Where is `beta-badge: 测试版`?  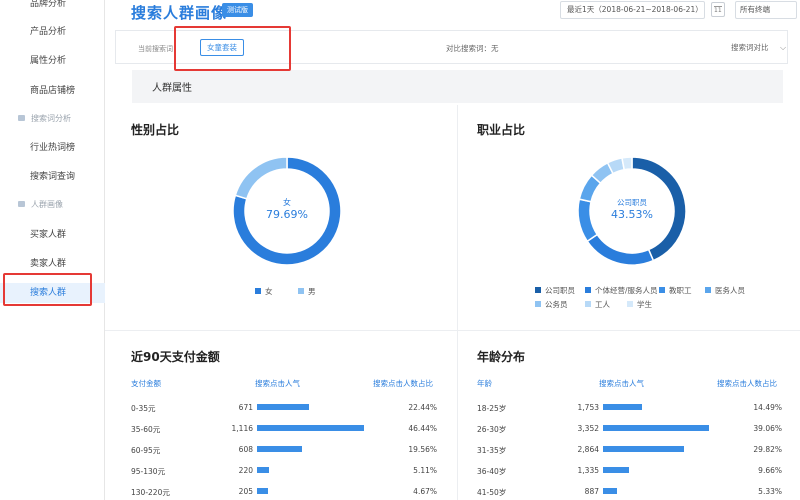
beta-badge: 测试版 is located at coordinates (237, 10).